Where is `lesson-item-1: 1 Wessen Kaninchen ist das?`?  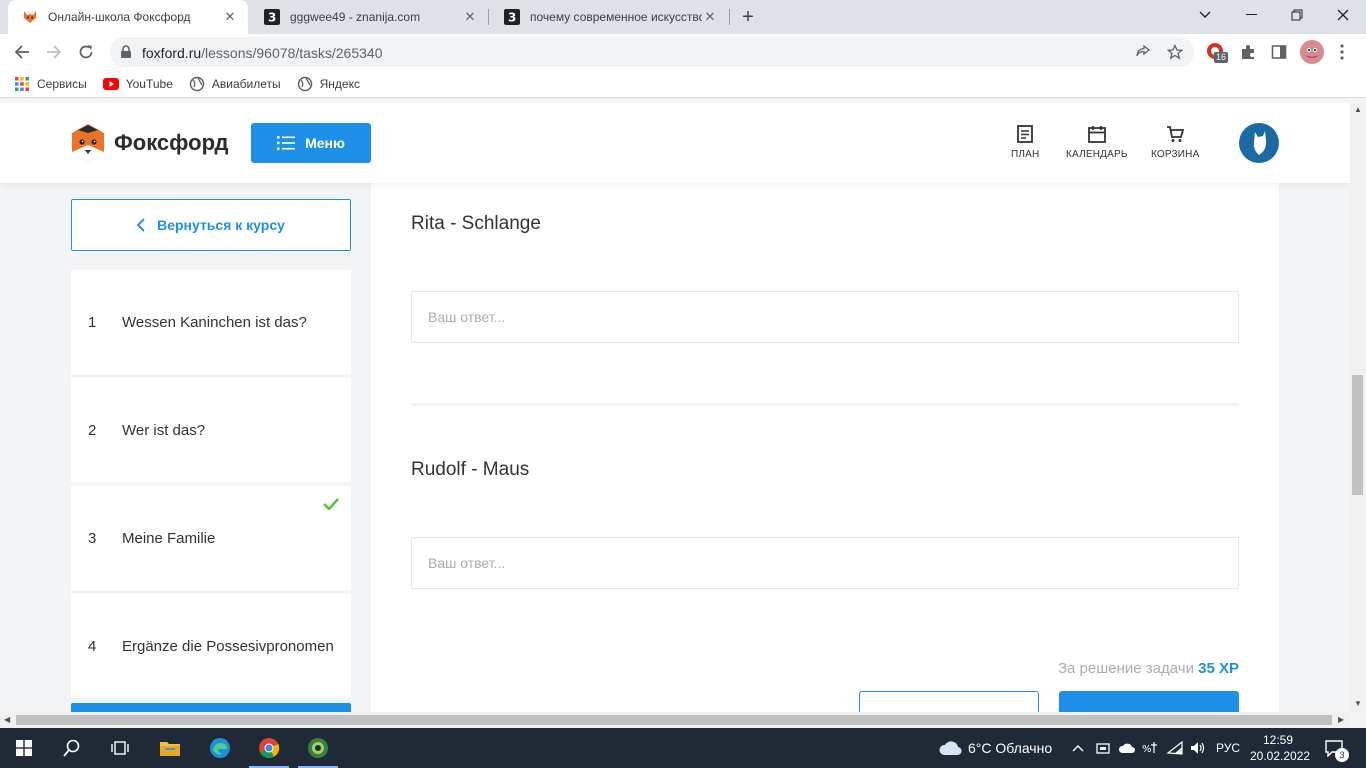 lesson-item-1: 1 Wessen Kaninchen ist das? is located at coordinates (211, 322).